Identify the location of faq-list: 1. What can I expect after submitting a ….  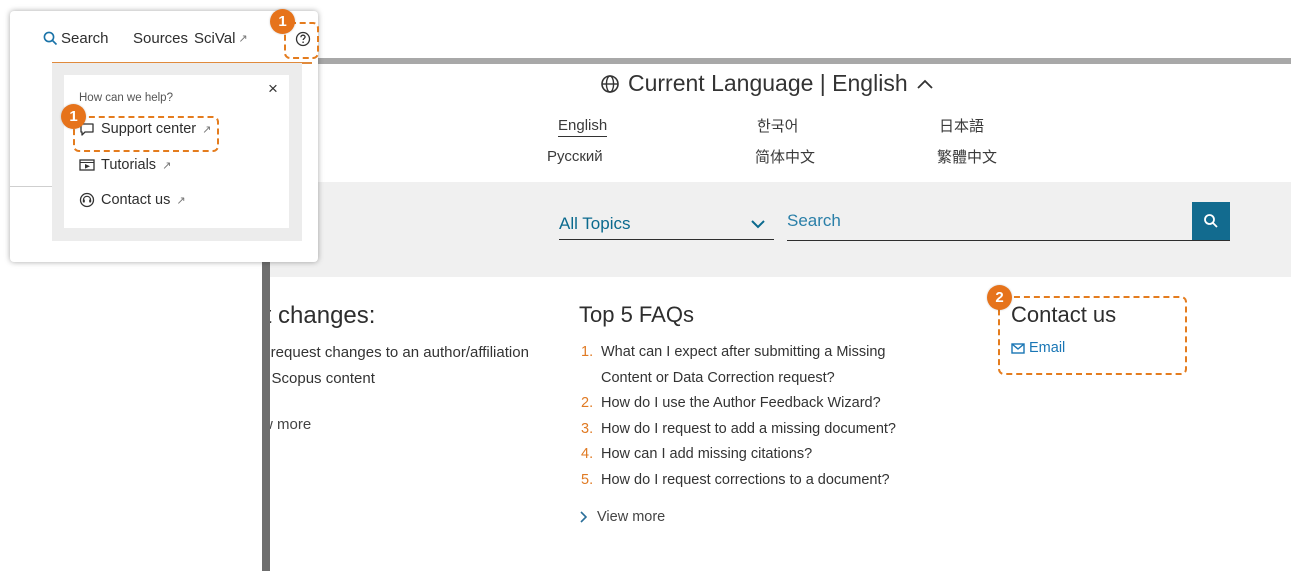
(779, 416).